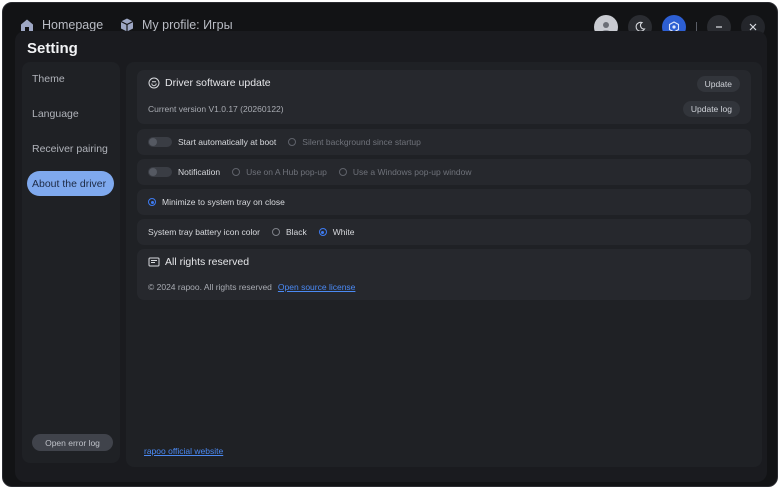 This screenshot has height=489, width=780. Describe the element at coordinates (160, 142) in the screenshot. I see `startup-toggle` at that location.